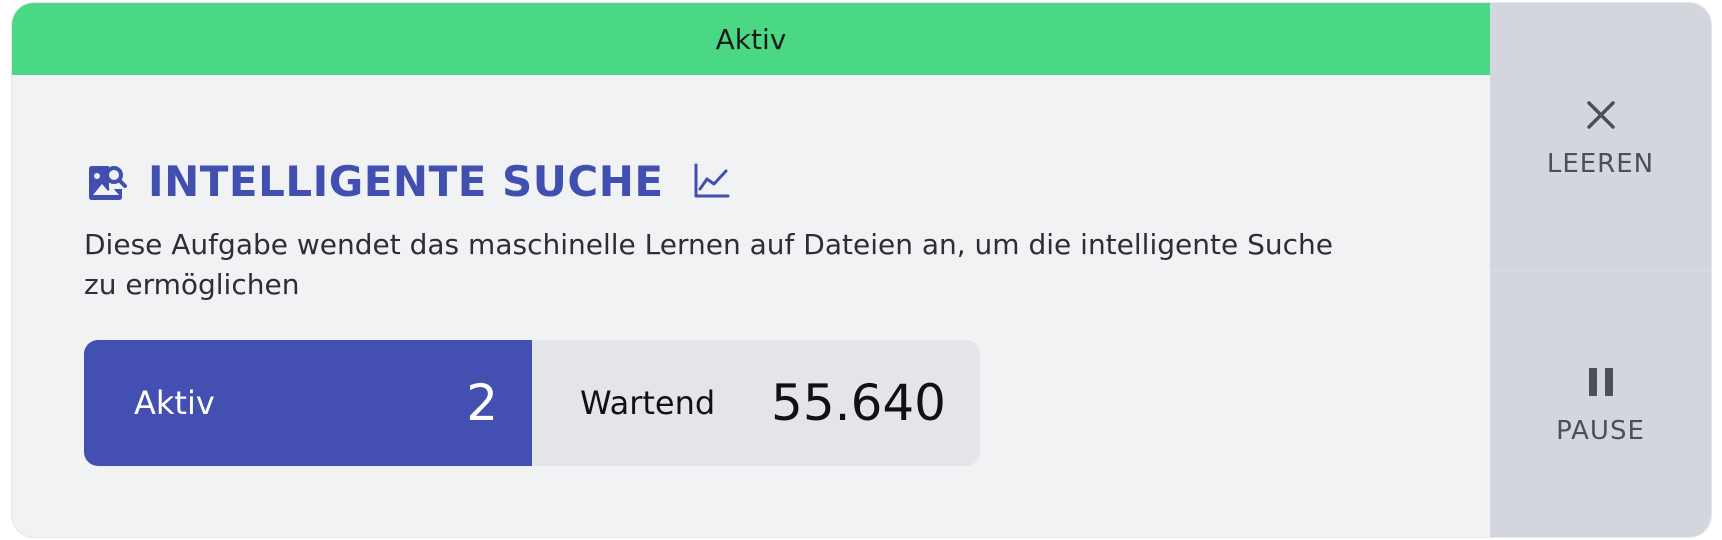  I want to click on pause-button-label: PAUSE, so click(1600, 431).